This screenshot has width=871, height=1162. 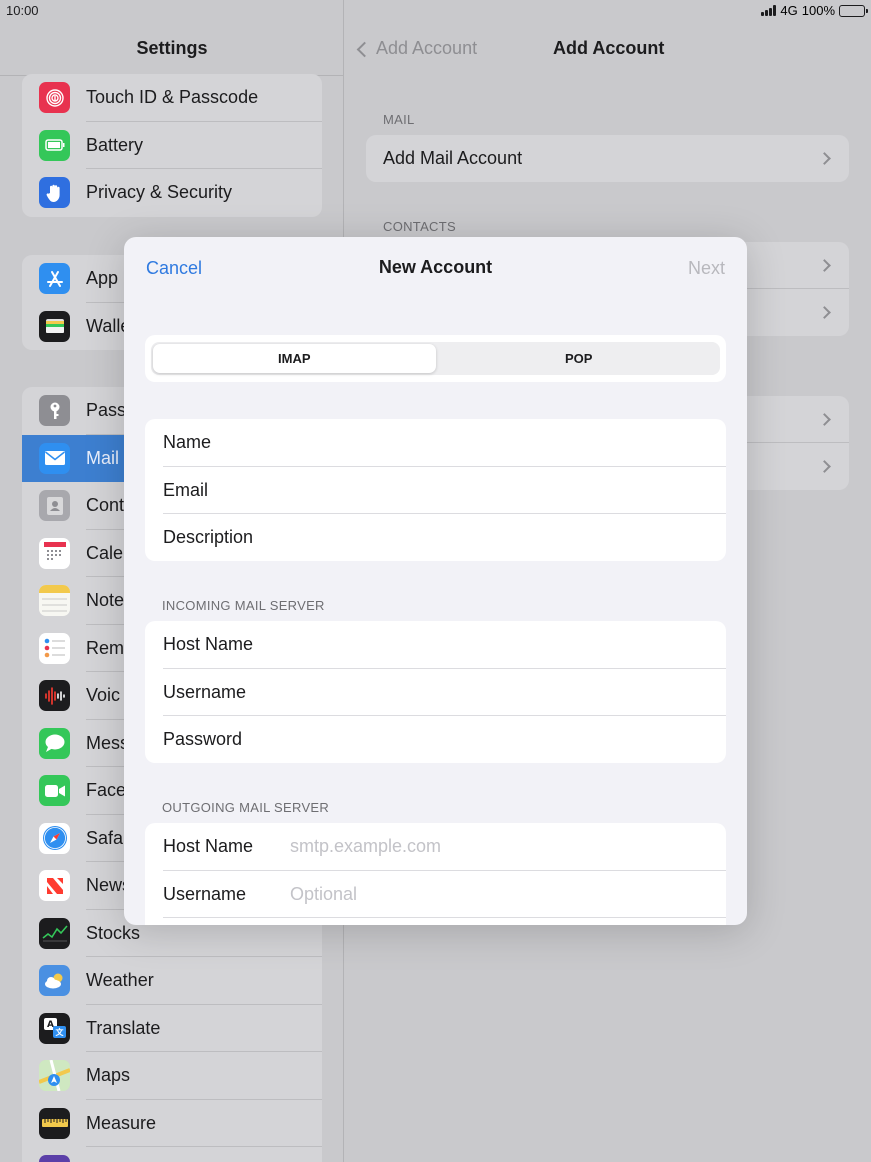 I want to click on key-icon, so click(x=54, y=410).